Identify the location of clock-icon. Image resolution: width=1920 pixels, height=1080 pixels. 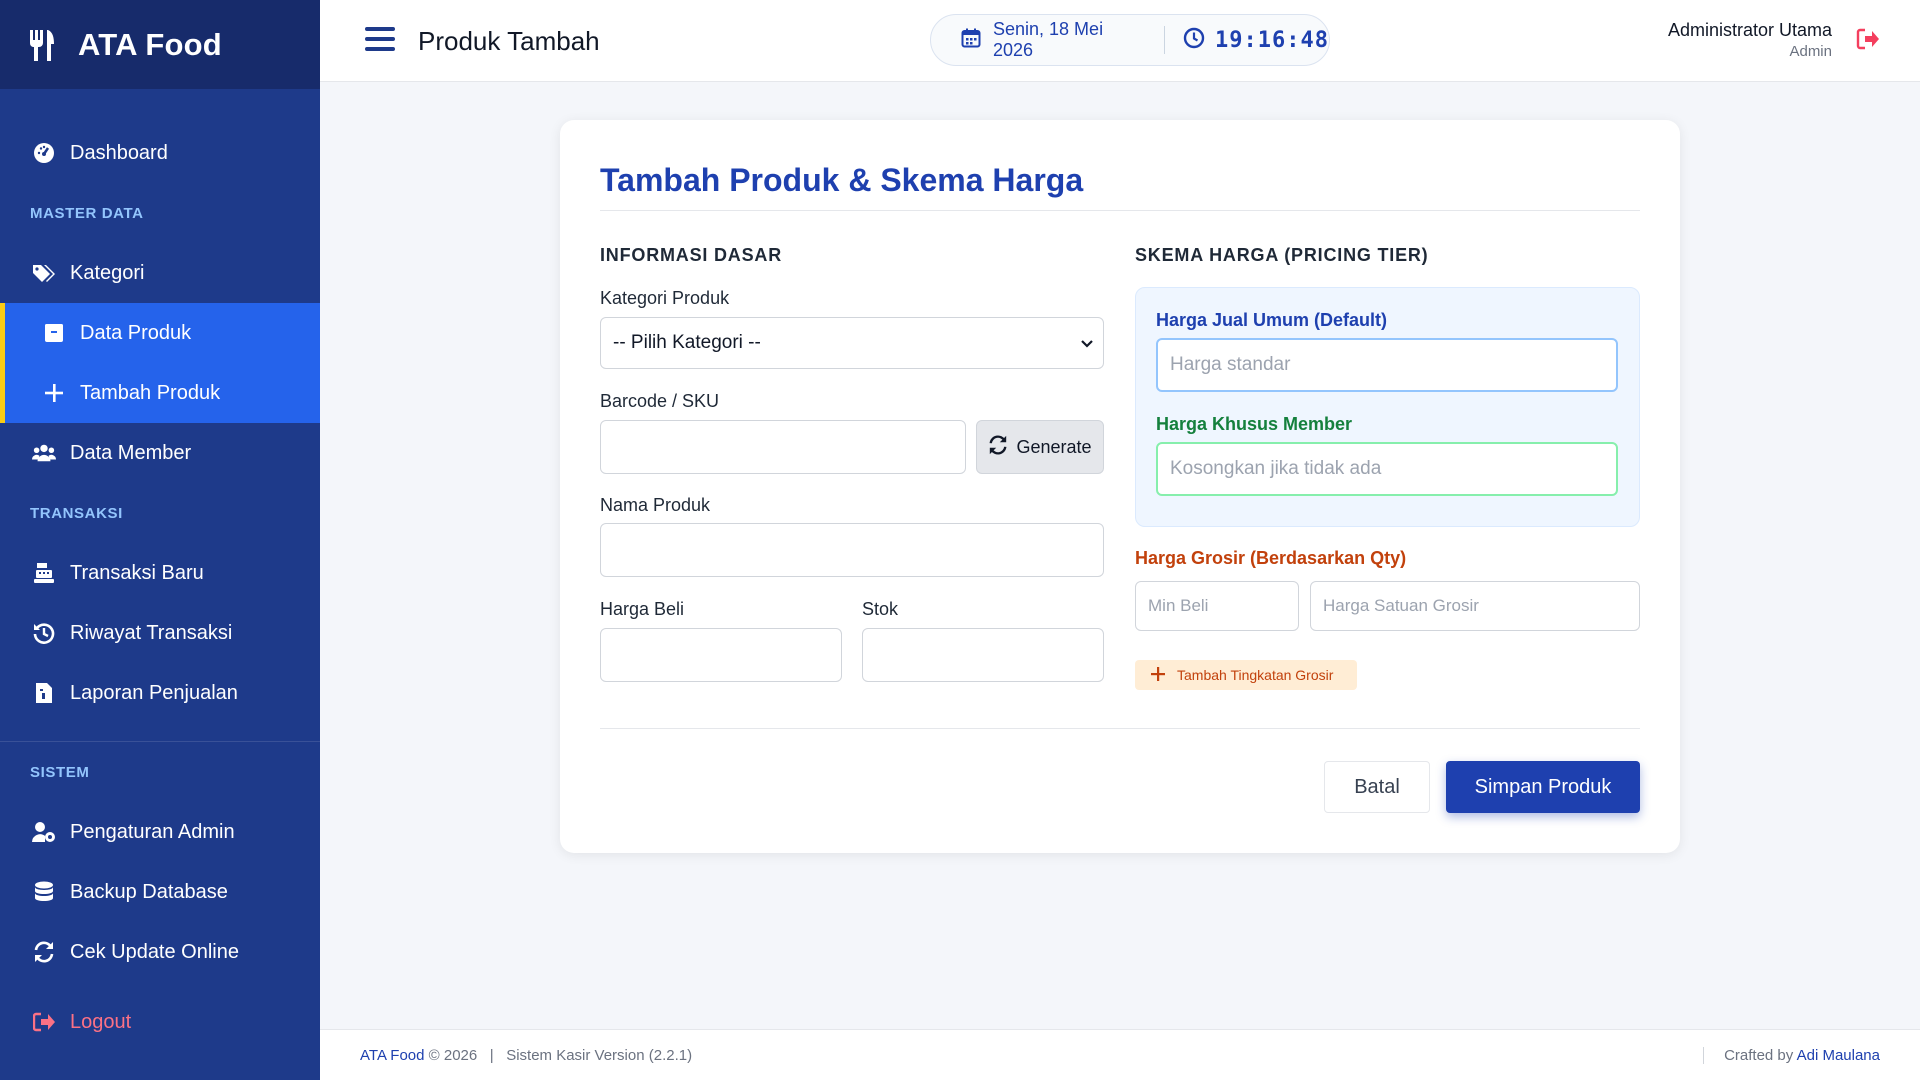
(1194, 40).